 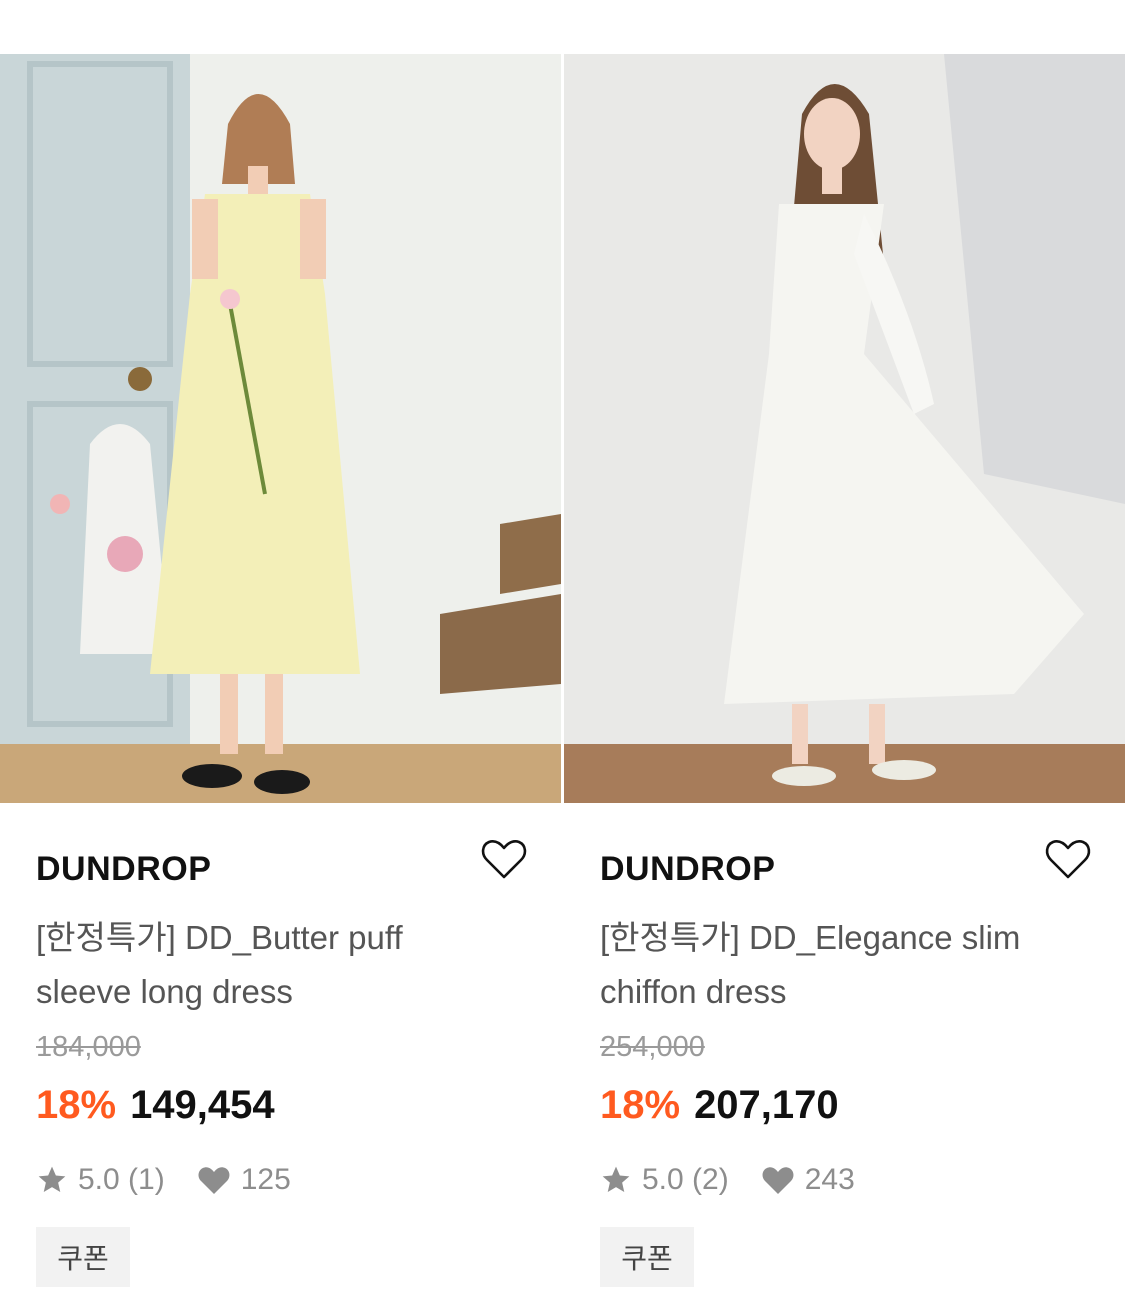 What do you see at coordinates (271, 965) in the screenshot?
I see `product-title: [한정특가] DD_Butter puff sleeve long dress` at bounding box center [271, 965].